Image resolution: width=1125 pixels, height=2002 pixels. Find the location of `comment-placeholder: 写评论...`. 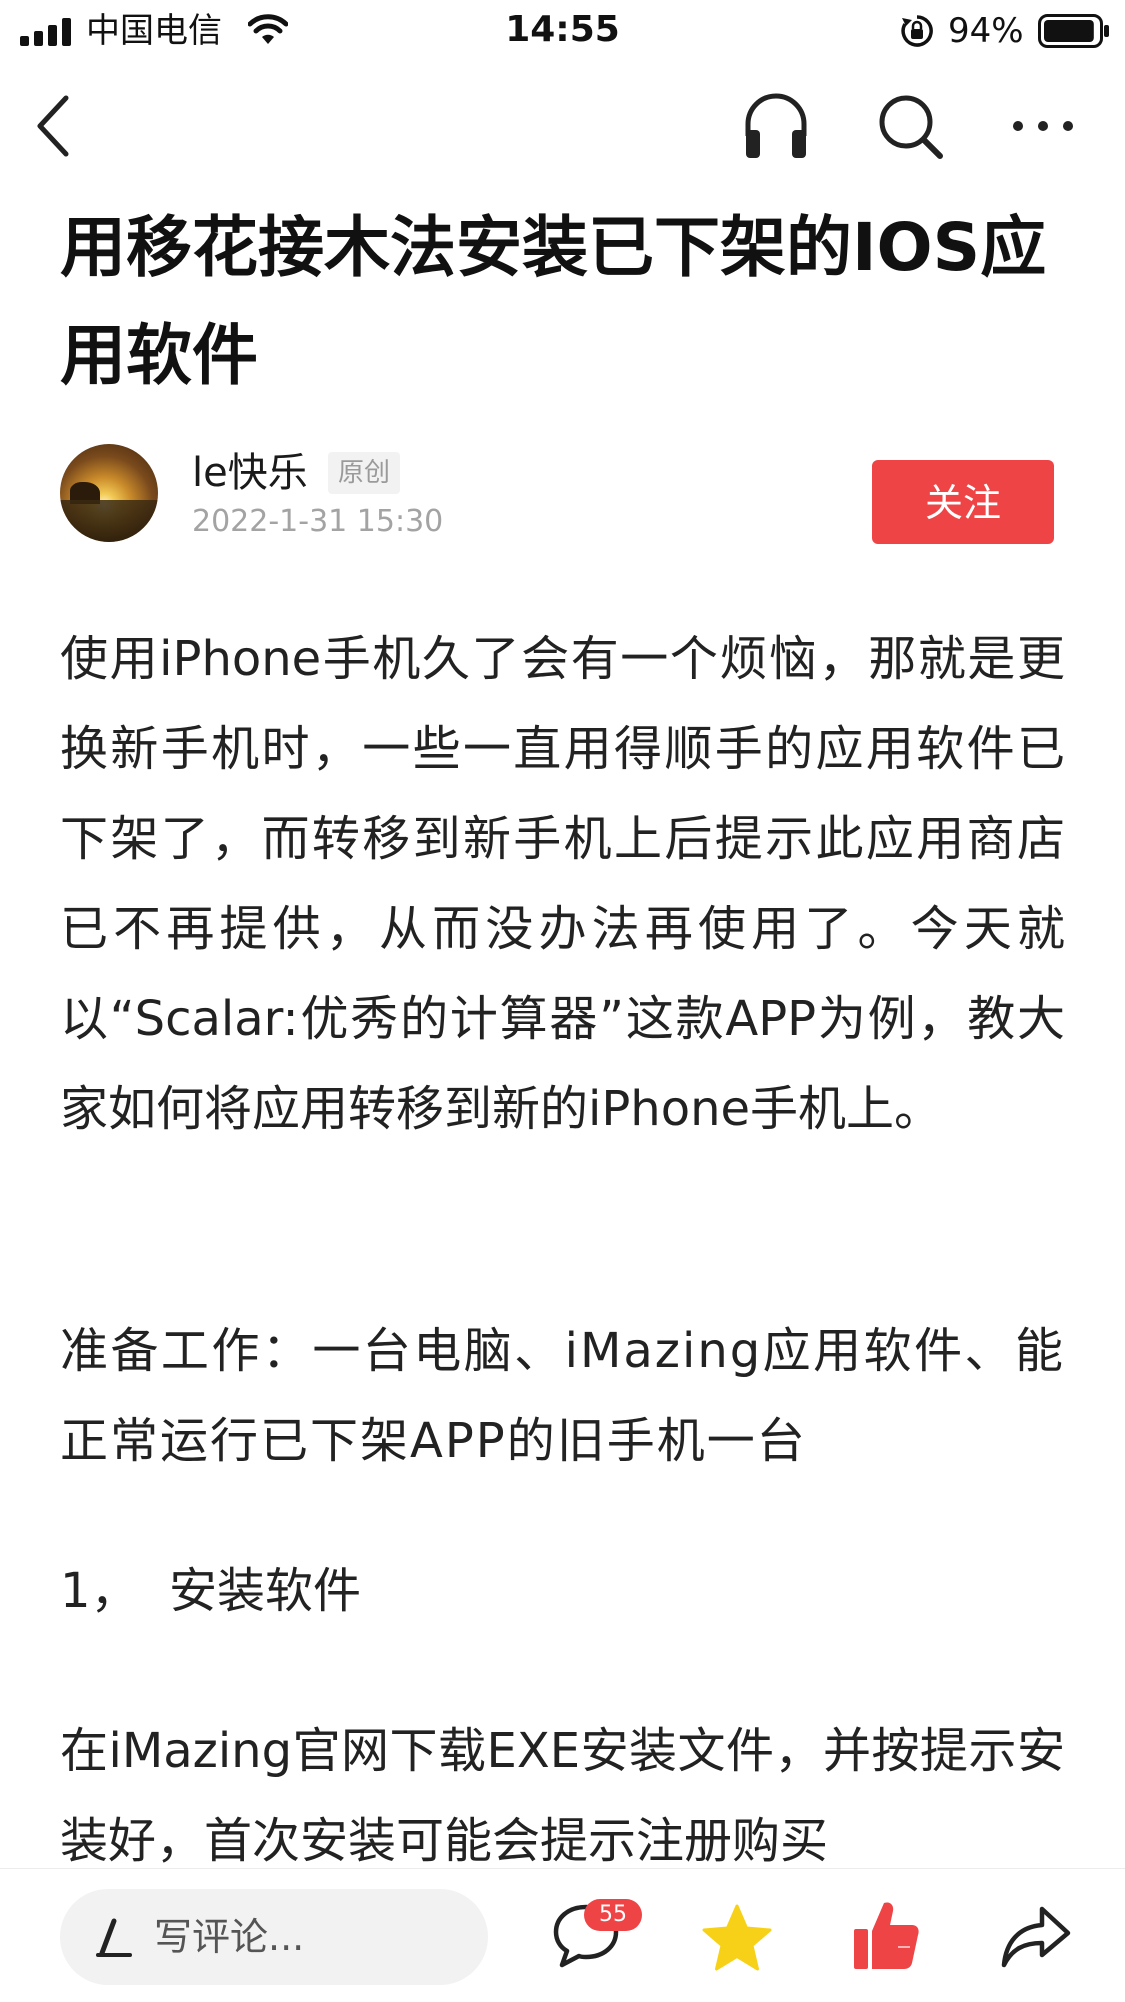

comment-placeholder: 写评论... is located at coordinates (229, 1937).